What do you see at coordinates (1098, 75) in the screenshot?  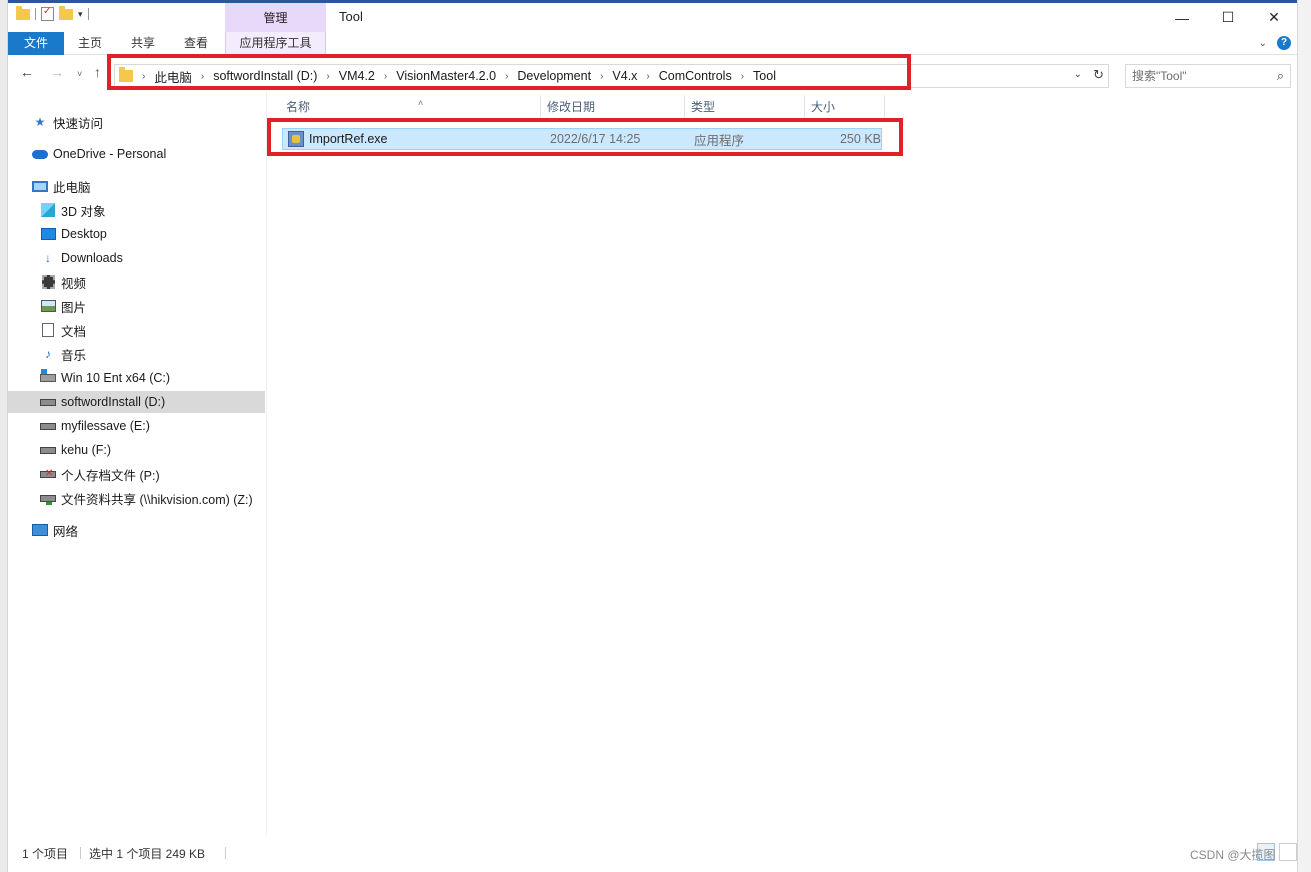 I see `refresh-icon: ↻` at bounding box center [1098, 75].